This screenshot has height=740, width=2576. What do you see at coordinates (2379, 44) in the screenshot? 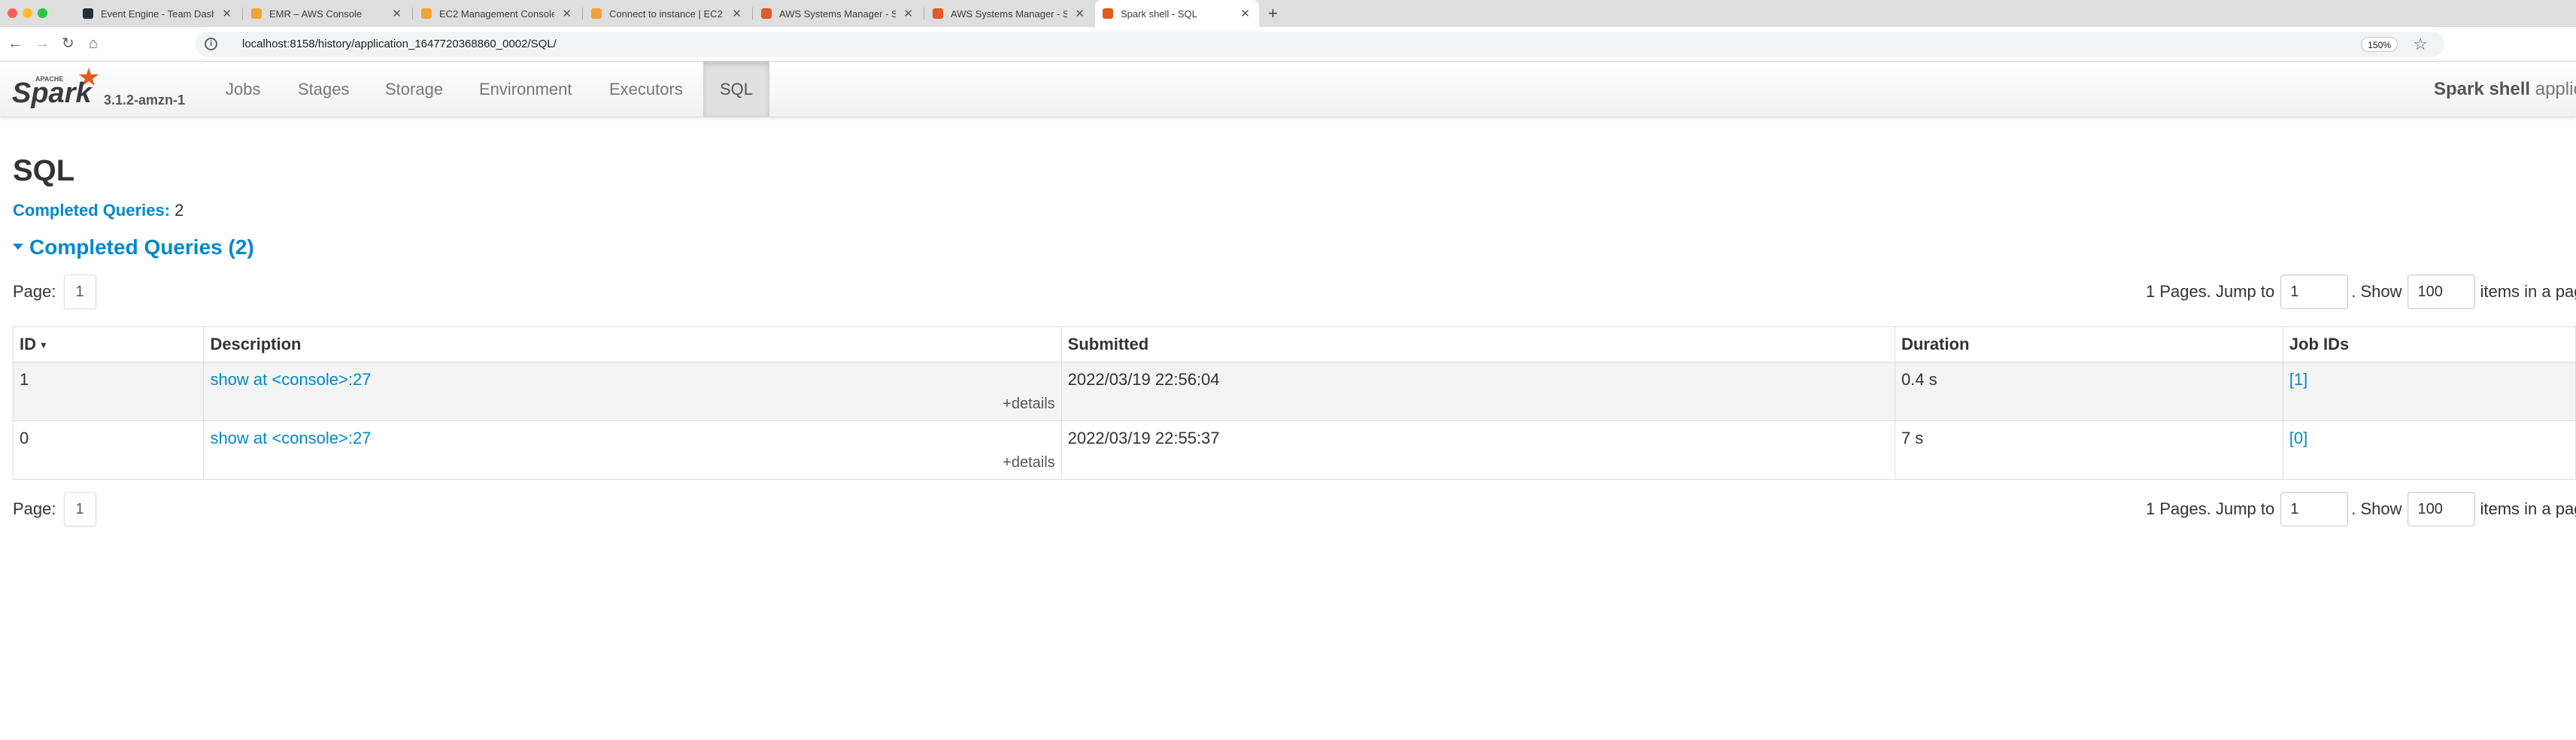
I see `zoom-level-badge: 150%` at bounding box center [2379, 44].